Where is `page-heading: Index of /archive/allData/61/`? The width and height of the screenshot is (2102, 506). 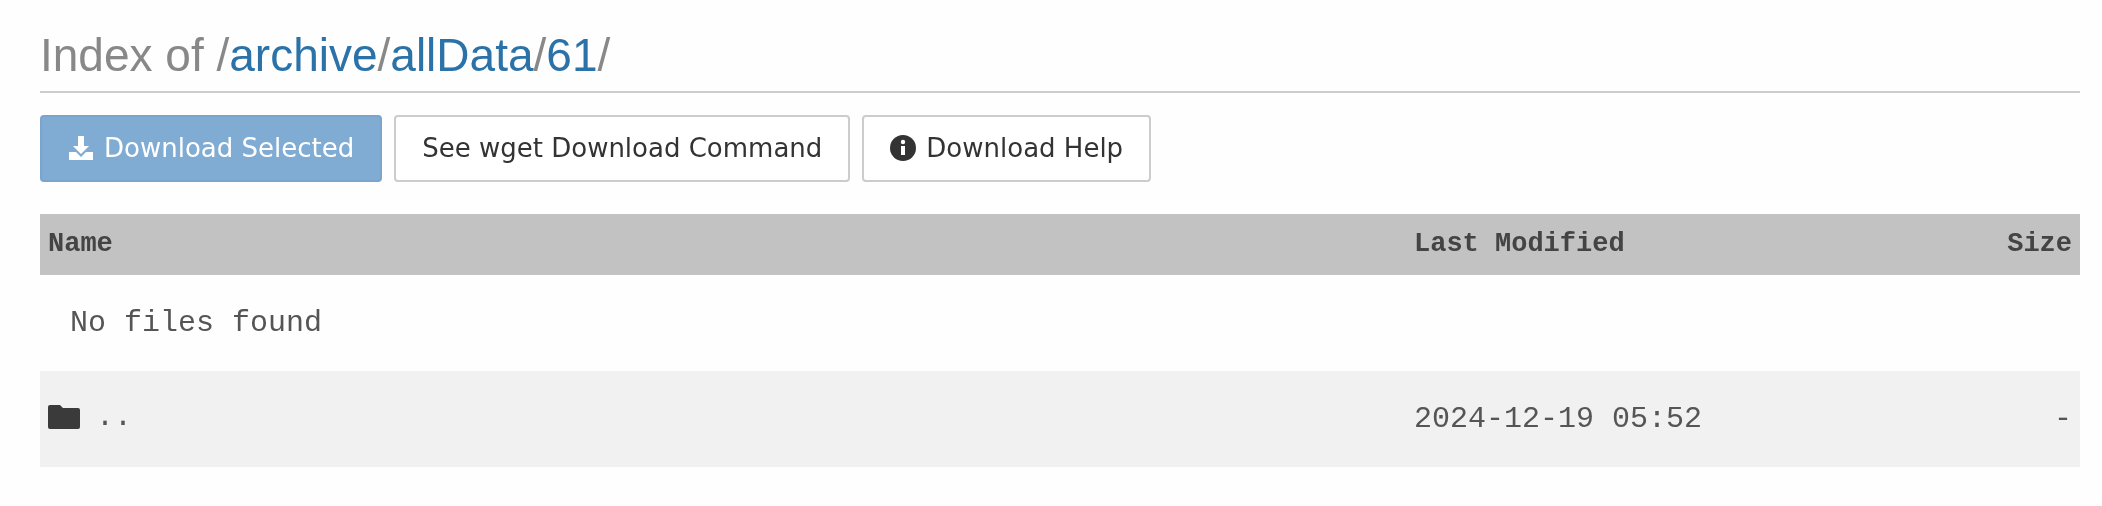 page-heading: Index of /archive/allData/61/ is located at coordinates (1060, 61).